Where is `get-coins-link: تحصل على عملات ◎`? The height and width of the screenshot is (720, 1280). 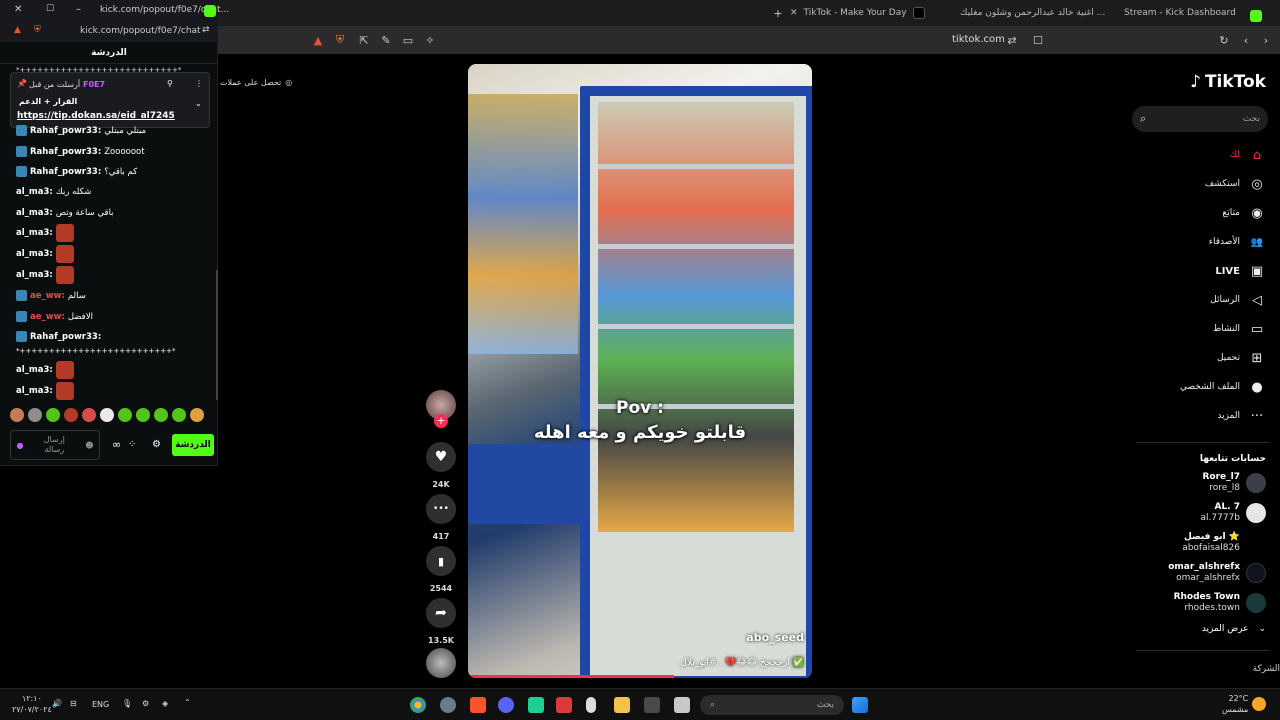 get-coins-link: تحصل على عملات ◎ is located at coordinates (256, 82).